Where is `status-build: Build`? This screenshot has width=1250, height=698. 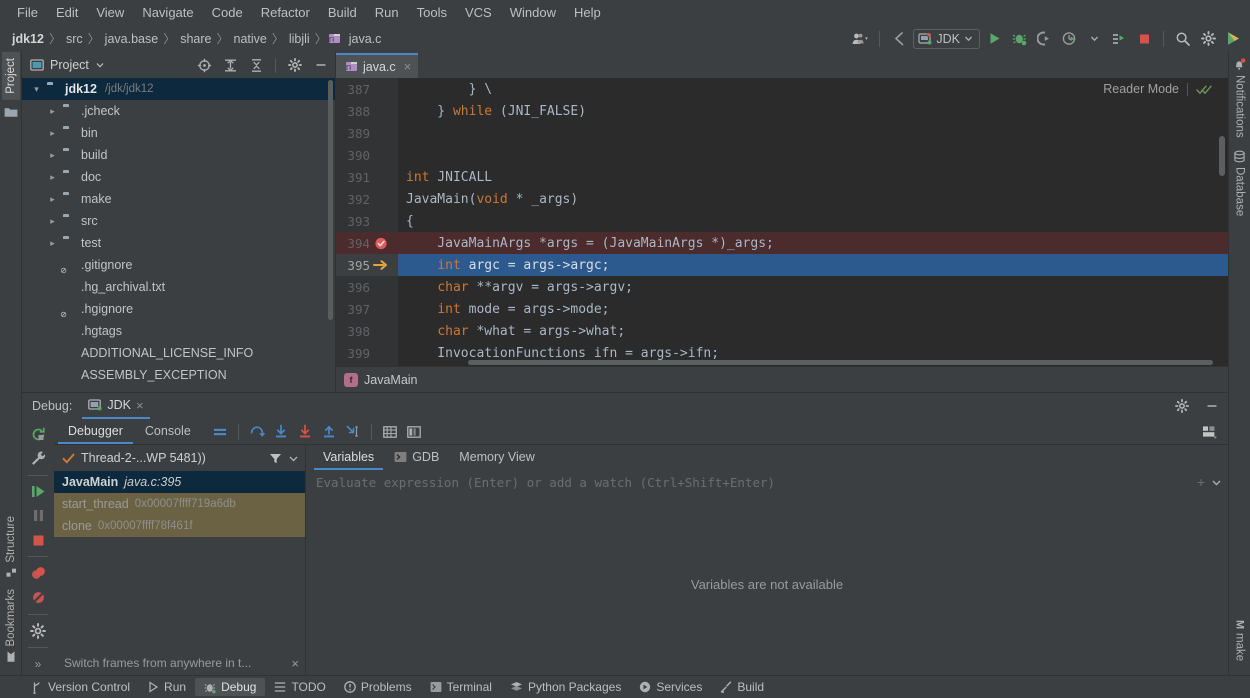
status-build: Build is located at coordinates (742, 687).